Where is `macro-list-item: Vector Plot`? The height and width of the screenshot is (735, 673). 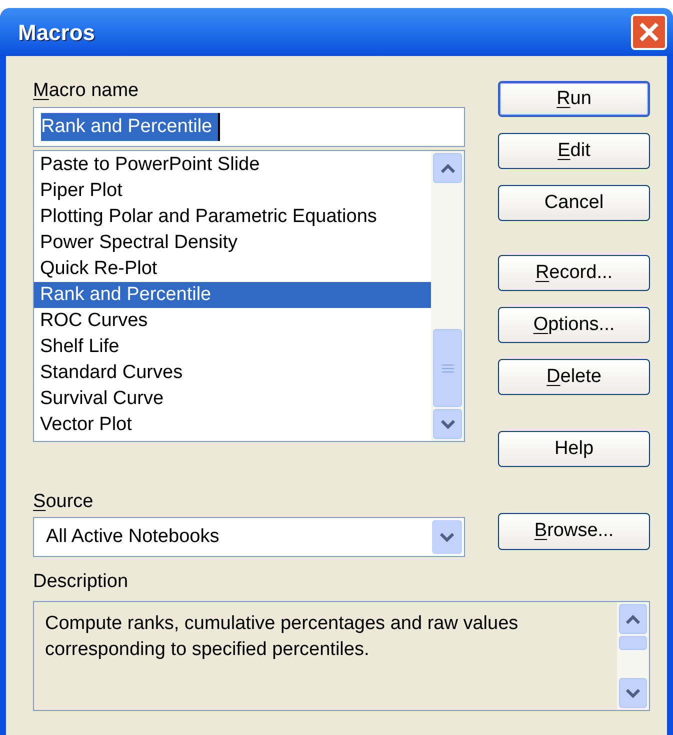 macro-list-item: Vector Plot is located at coordinates (232, 425).